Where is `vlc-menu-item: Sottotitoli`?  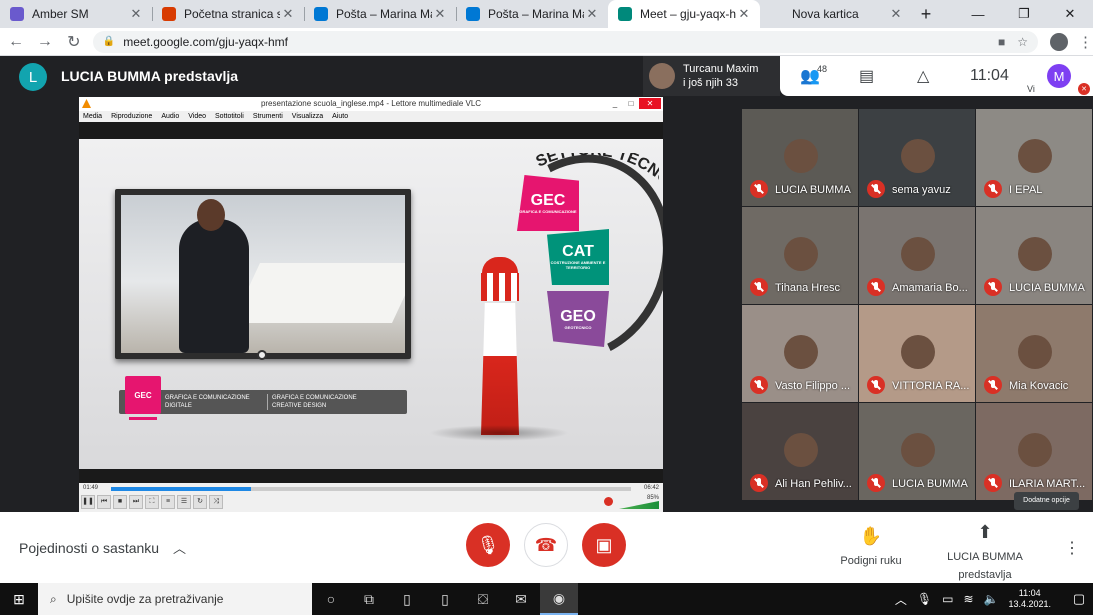 vlc-menu-item: Sottotitoli is located at coordinates (229, 116).